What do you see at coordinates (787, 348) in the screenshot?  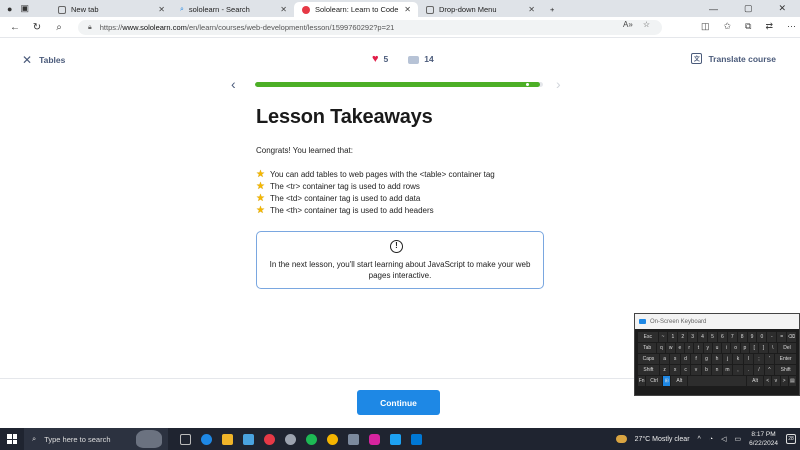 I see `osk-key: Del` at bounding box center [787, 348].